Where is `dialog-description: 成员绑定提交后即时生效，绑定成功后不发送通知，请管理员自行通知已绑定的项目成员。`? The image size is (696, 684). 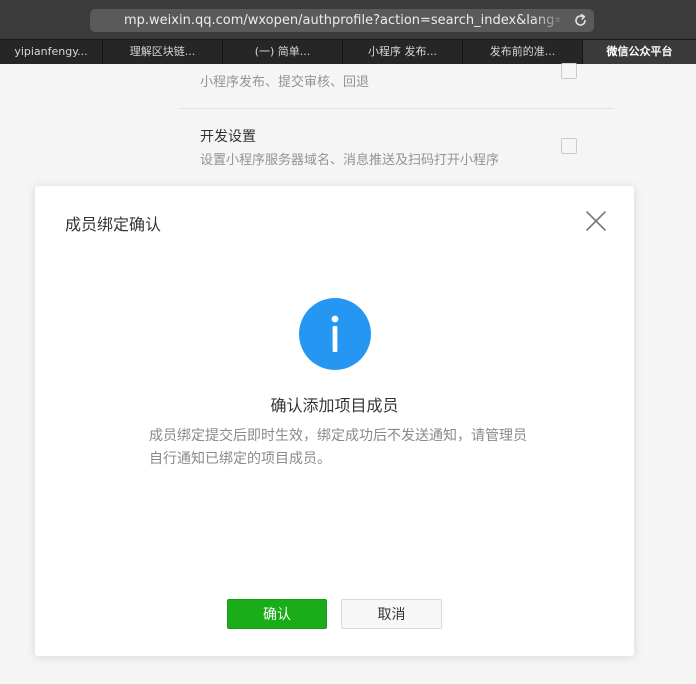
dialog-description: 成员绑定提交后即时生效，绑定成功后不发送通知，请管理员自行通知已绑定的项目成员。 is located at coordinates (338, 447).